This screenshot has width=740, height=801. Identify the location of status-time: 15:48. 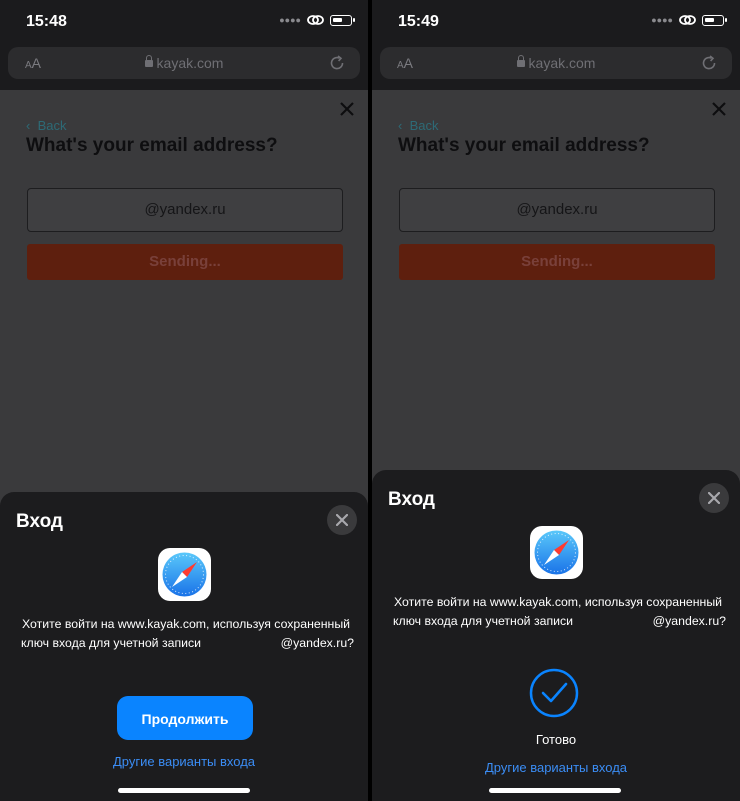
(46, 21).